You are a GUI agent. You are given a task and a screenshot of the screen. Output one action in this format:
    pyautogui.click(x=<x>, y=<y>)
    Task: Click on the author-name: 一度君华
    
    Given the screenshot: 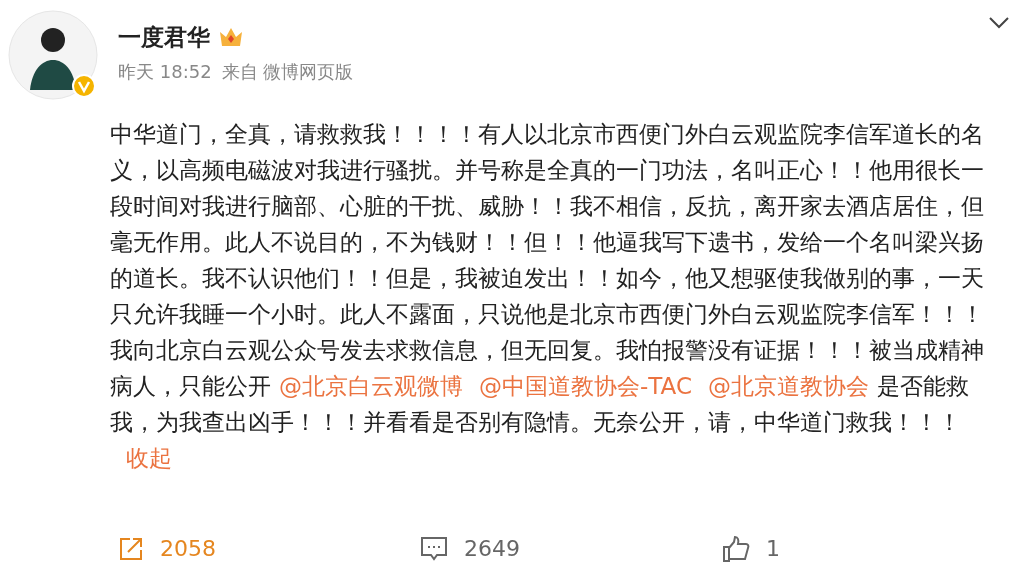 What is the action you would take?
    pyautogui.click(x=164, y=37)
    